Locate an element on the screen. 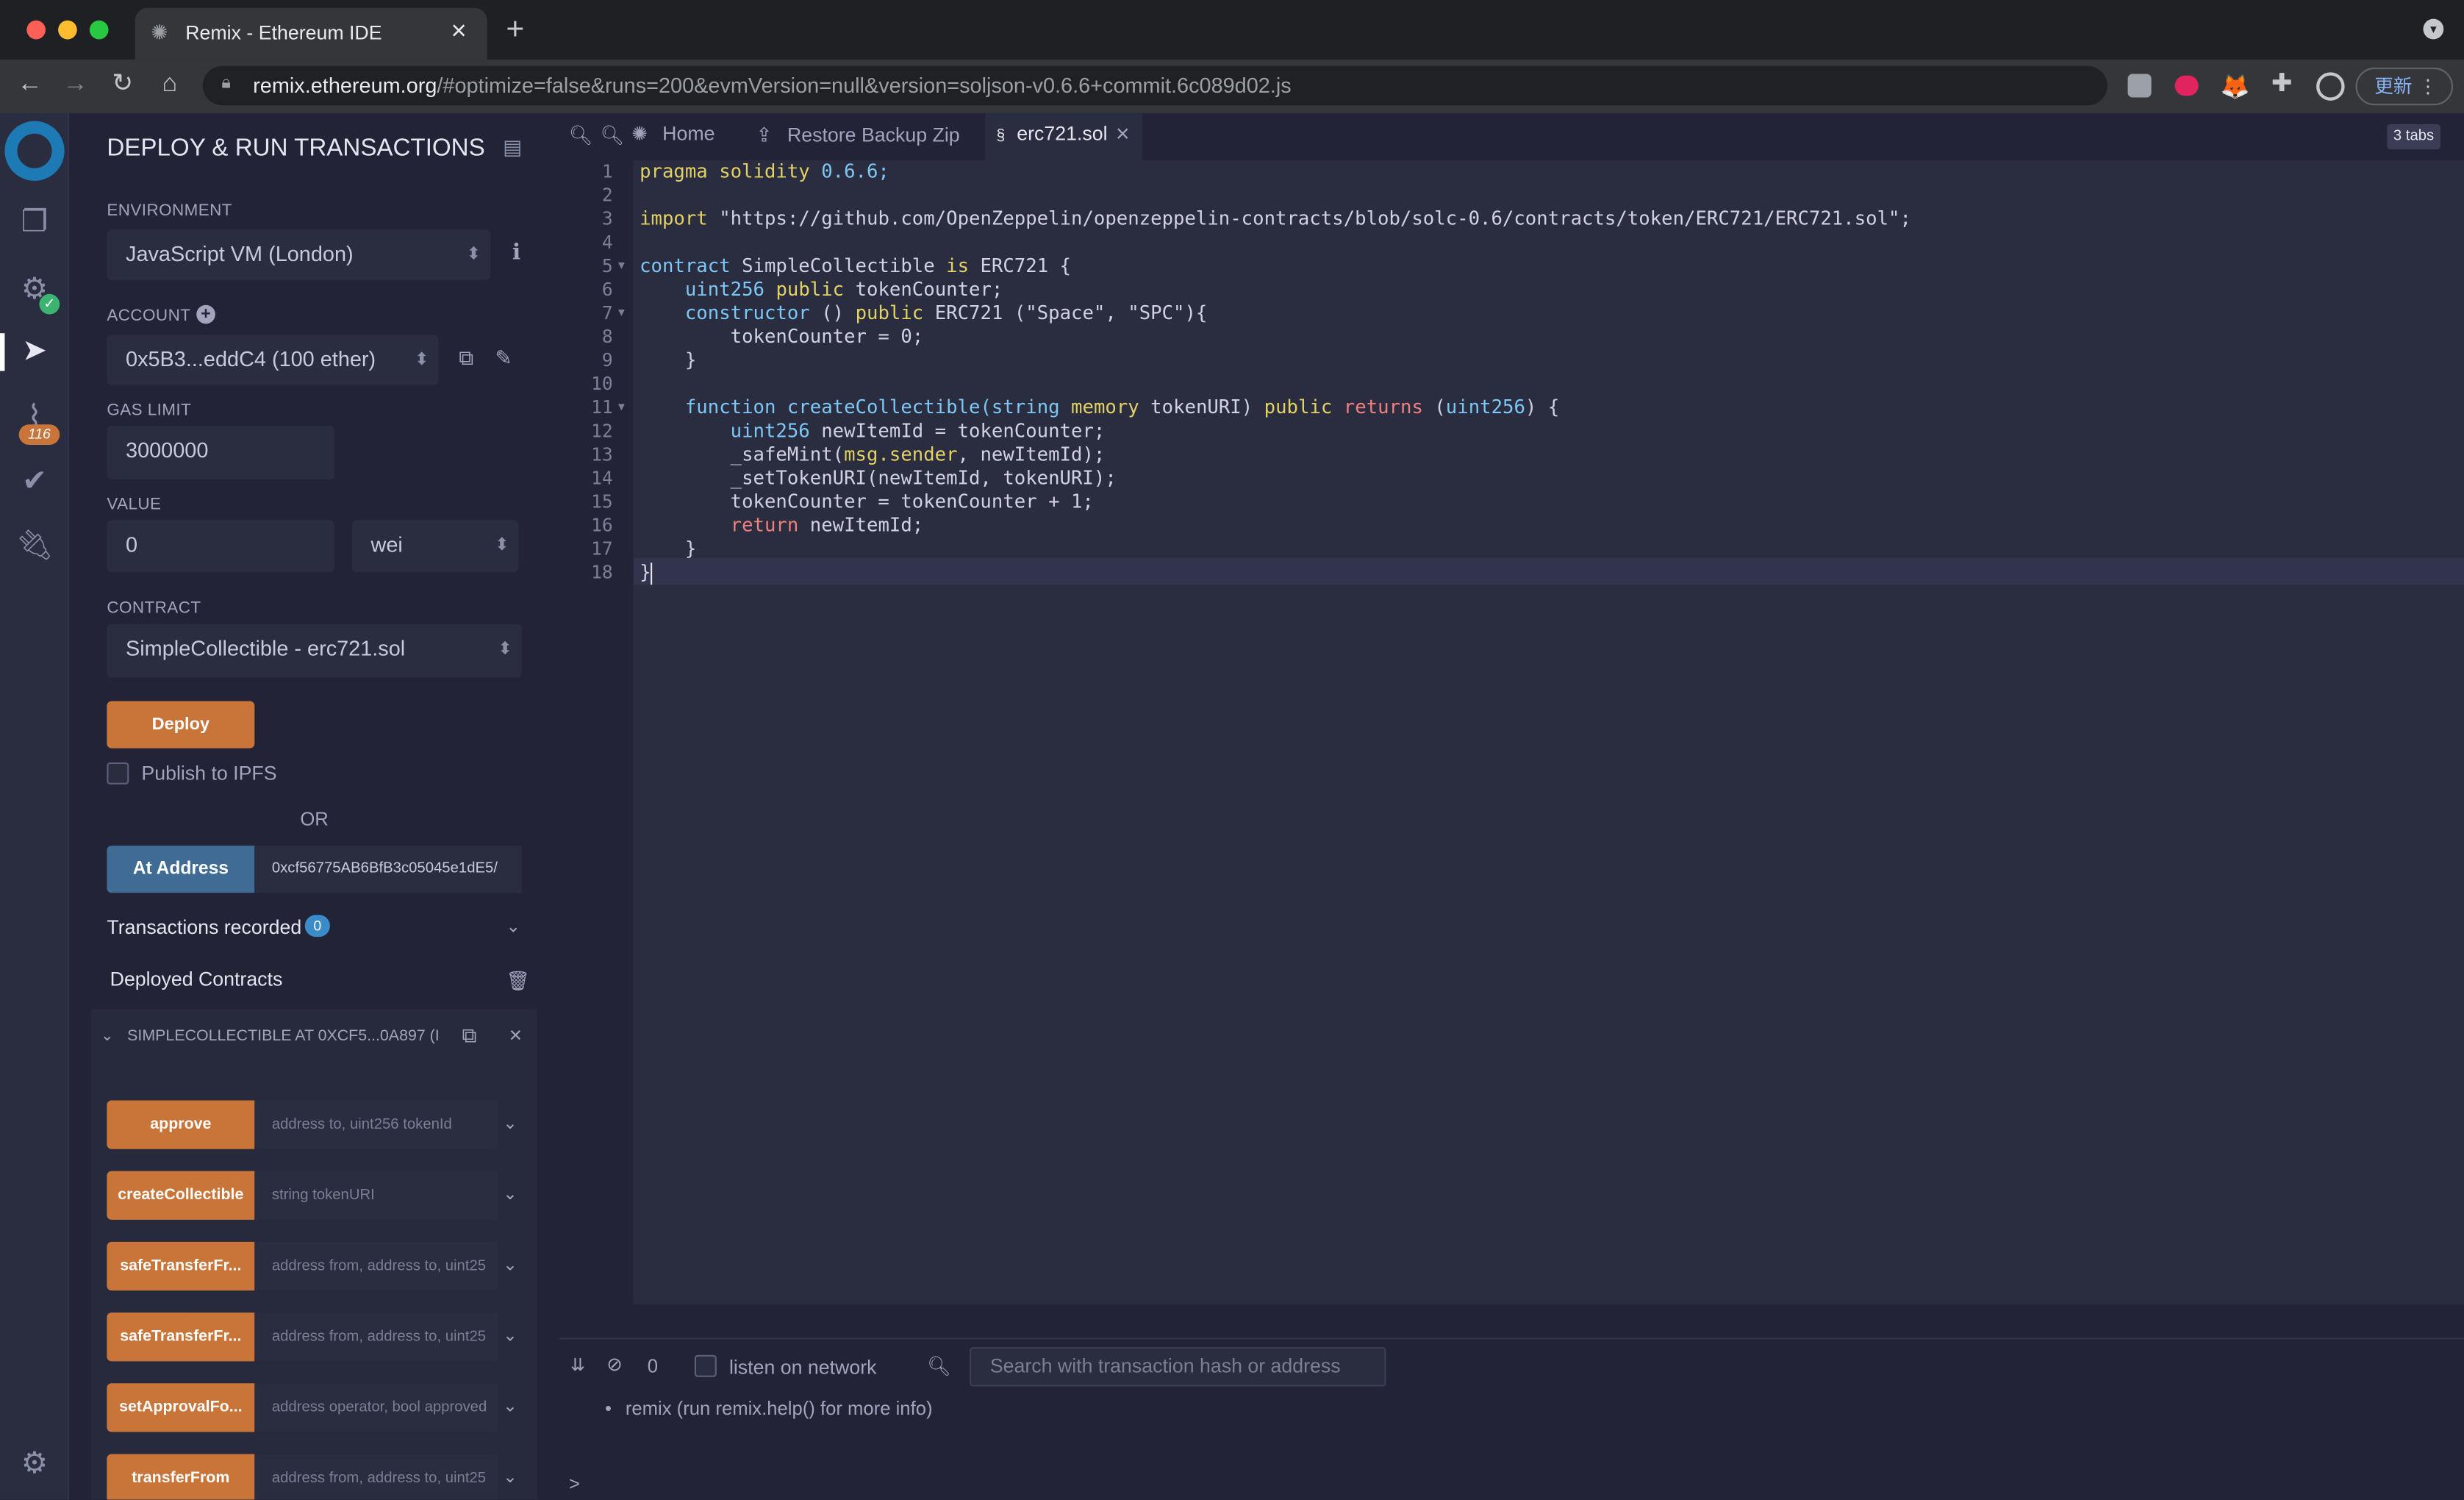 The height and width of the screenshot is (1500, 2464). deploy-button: Deploy is located at coordinates (181, 725).